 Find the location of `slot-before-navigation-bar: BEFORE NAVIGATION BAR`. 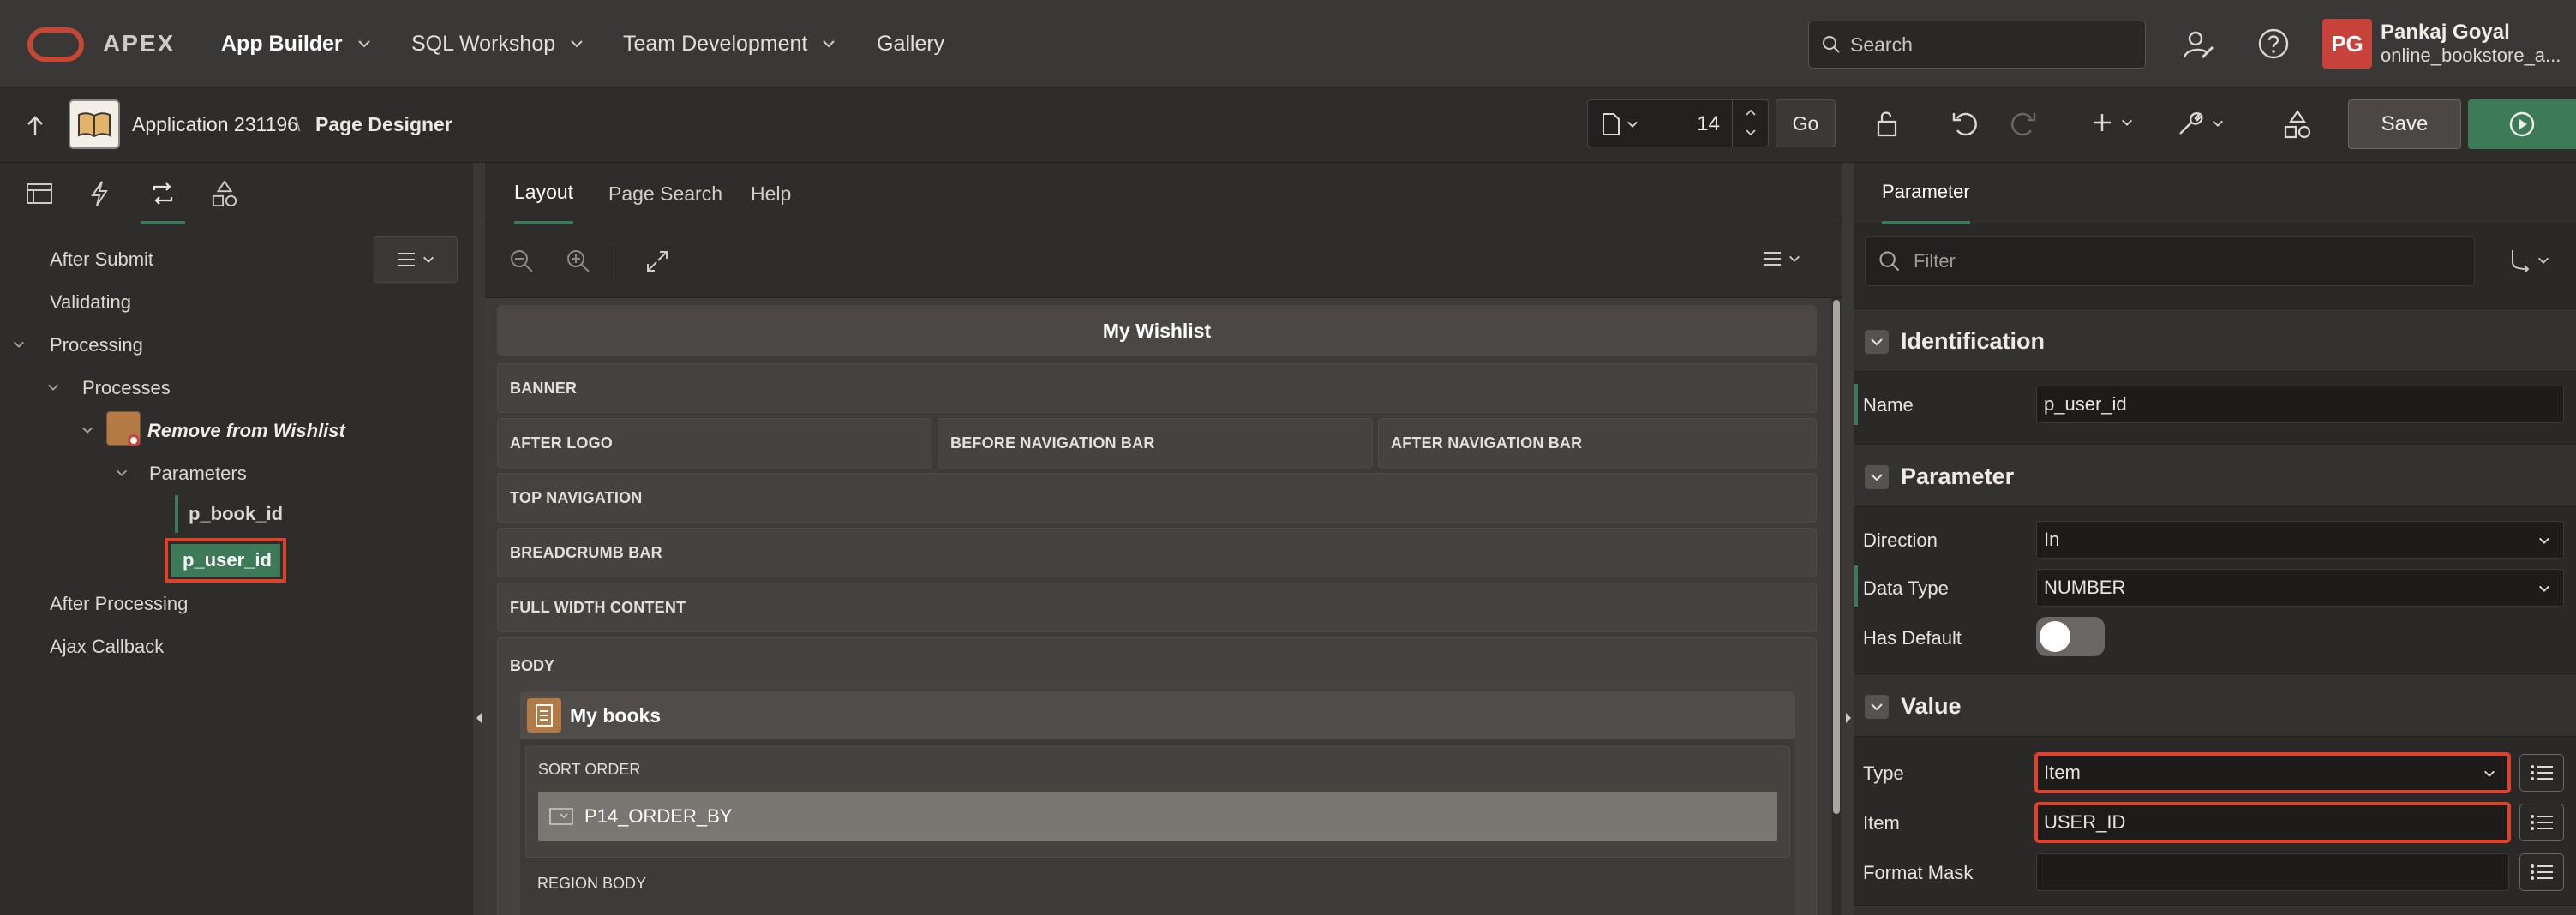

slot-before-navigation-bar: BEFORE NAVIGATION BAR is located at coordinates (1155, 443).